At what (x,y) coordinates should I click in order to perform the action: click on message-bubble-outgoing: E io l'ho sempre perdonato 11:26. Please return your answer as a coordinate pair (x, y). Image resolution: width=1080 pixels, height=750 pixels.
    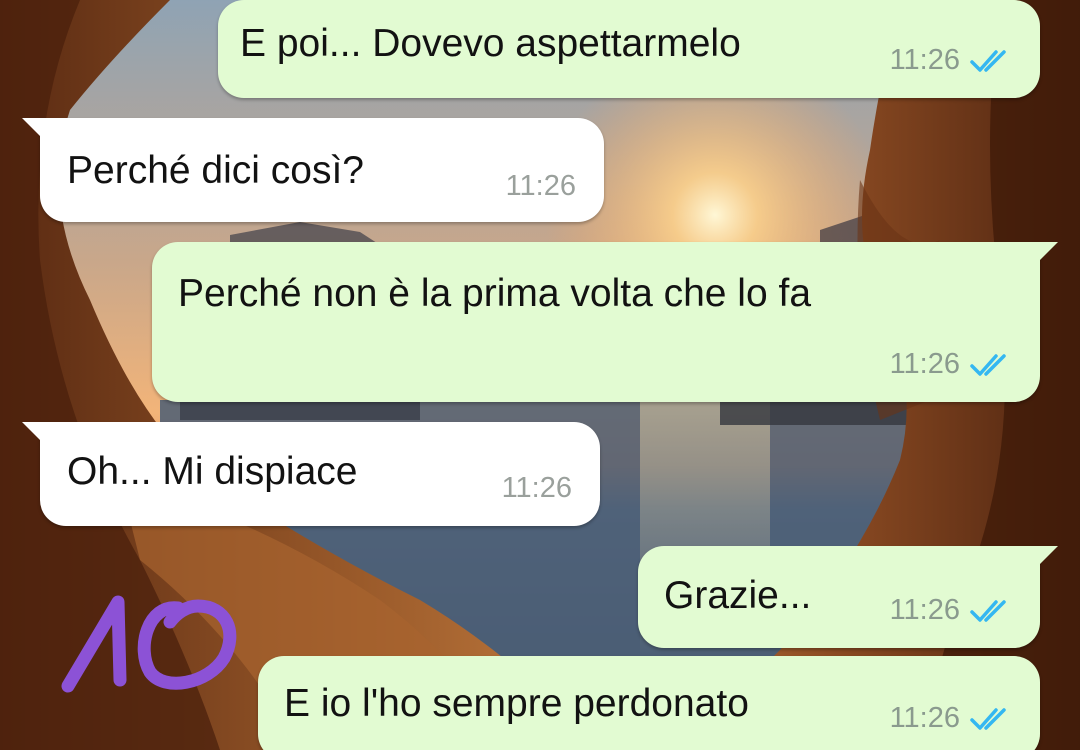
    Looking at the image, I should click on (649, 703).